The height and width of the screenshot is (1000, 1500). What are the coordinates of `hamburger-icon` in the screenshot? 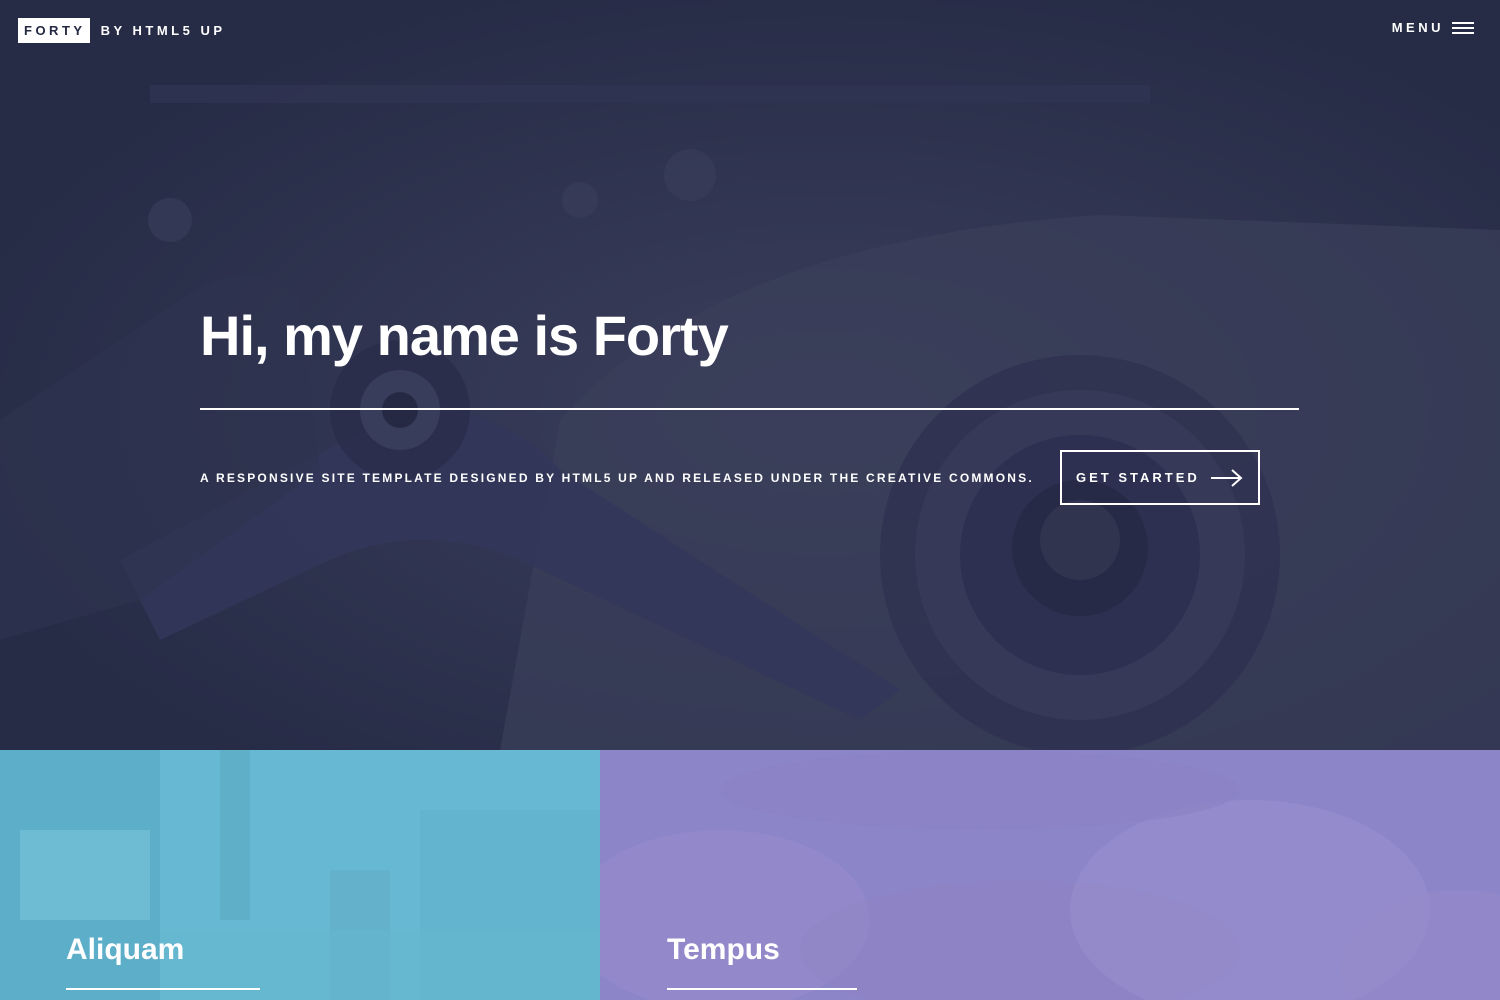 It's located at (1463, 28).